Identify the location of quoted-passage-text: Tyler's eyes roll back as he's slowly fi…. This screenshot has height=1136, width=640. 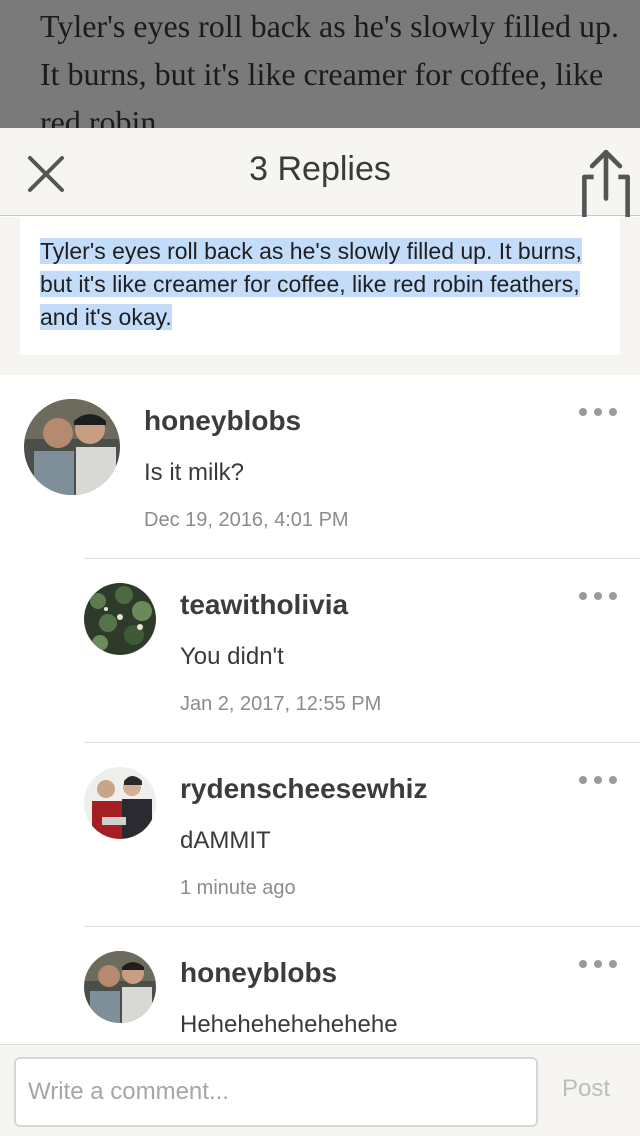
(311, 284).